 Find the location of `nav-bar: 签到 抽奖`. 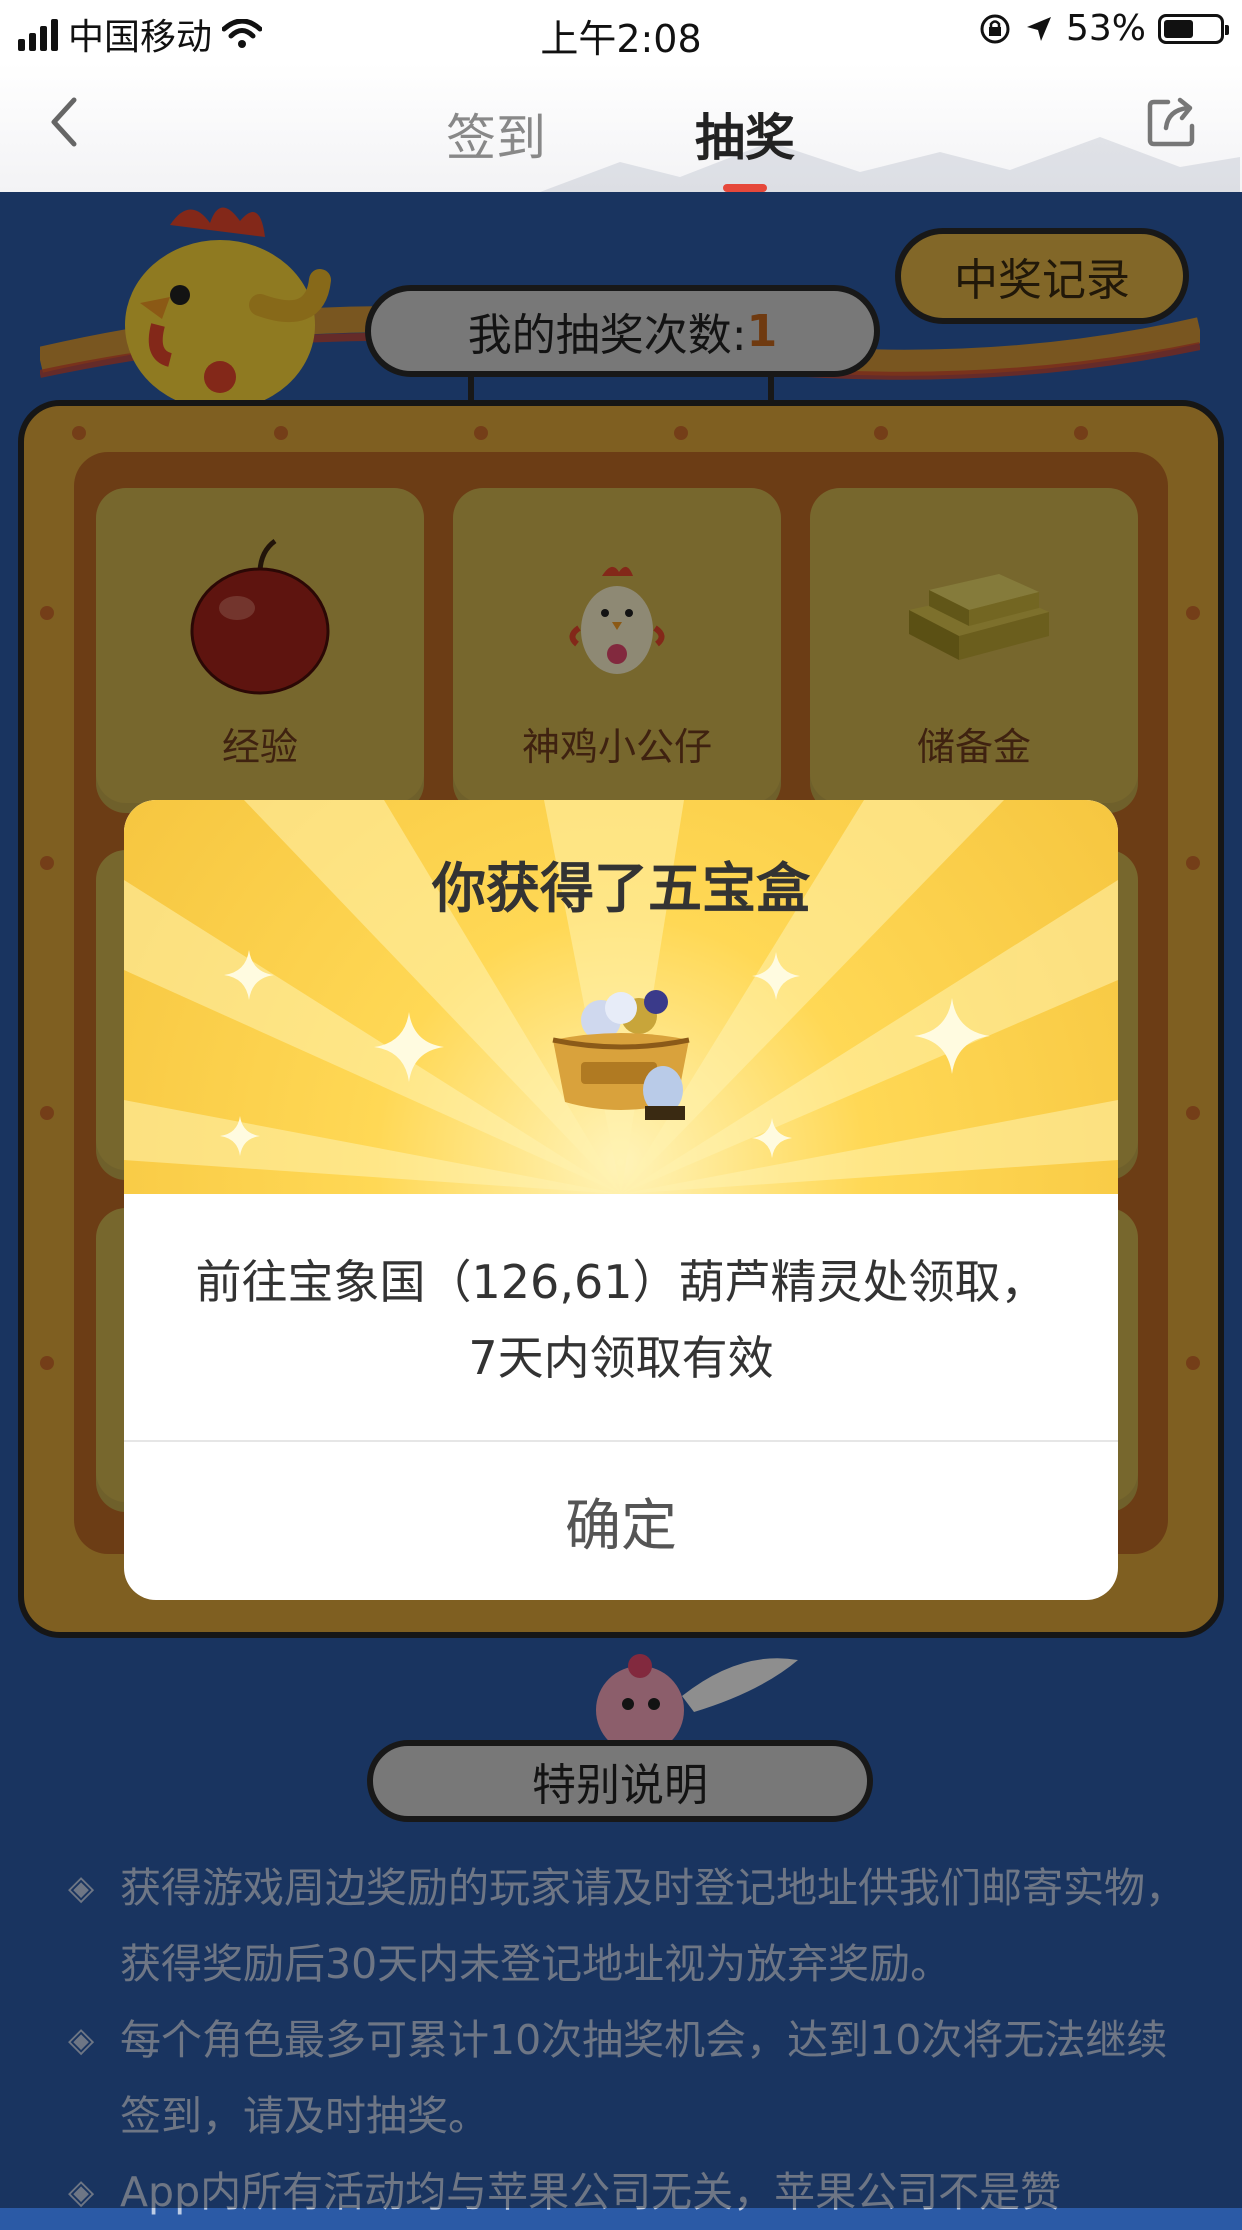

nav-bar: 签到 抽奖 is located at coordinates (621, 127).